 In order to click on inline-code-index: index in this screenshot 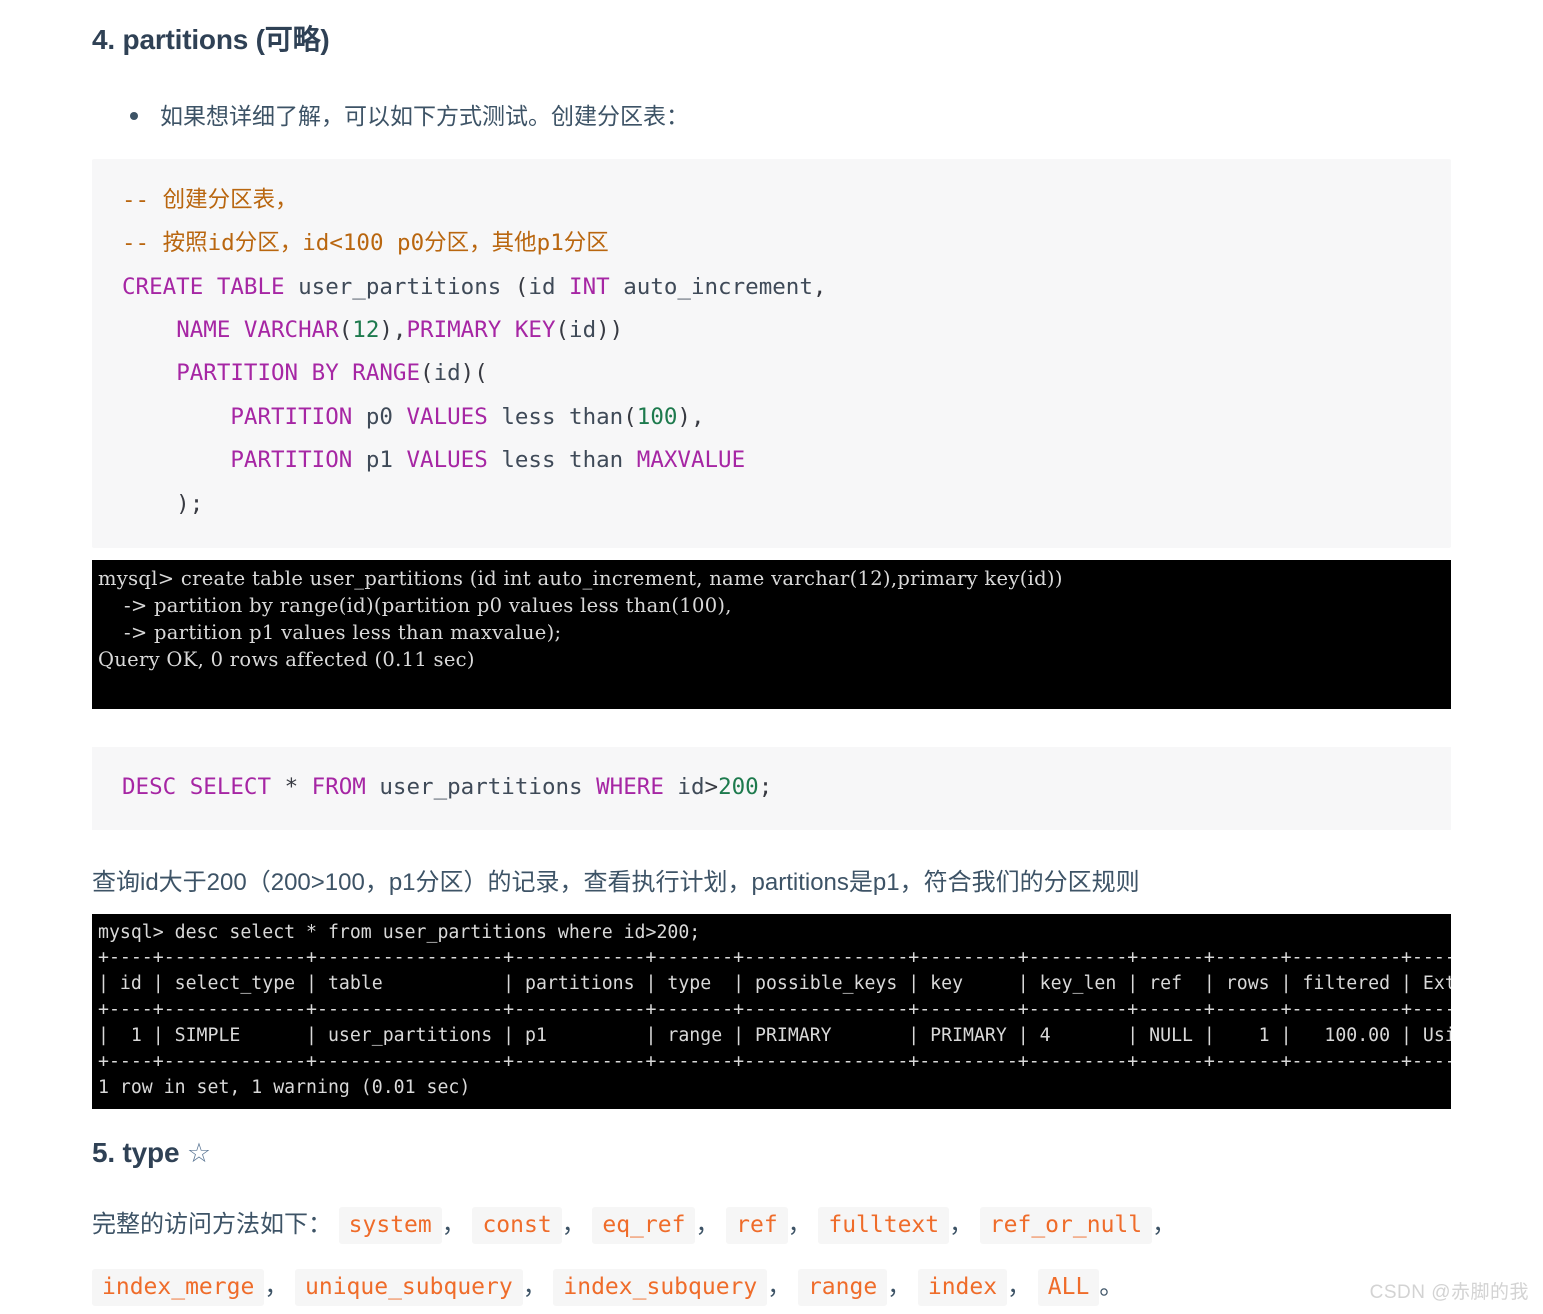, I will do `click(962, 1287)`.